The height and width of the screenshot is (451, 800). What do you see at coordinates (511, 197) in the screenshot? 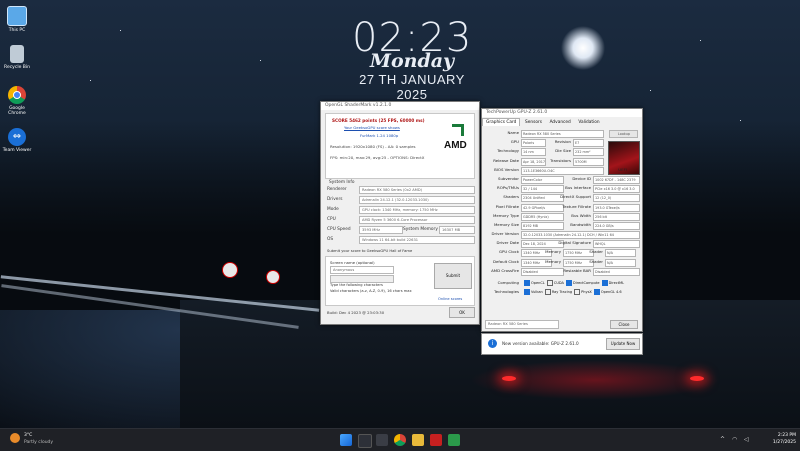
I see `gpuz-field-label: Shaders` at bounding box center [511, 197].